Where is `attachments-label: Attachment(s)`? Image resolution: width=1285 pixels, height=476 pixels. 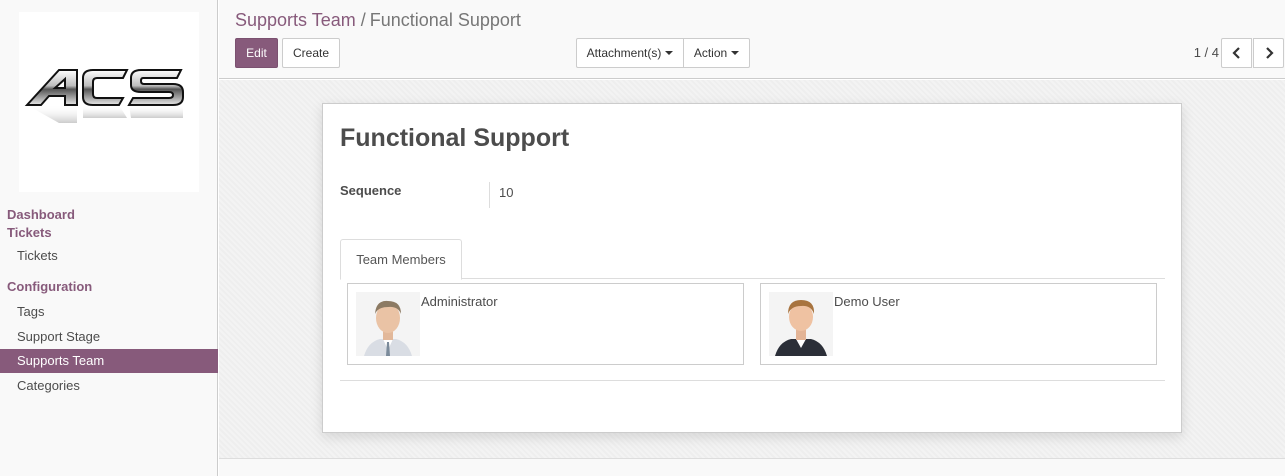 attachments-label: Attachment(s) is located at coordinates (624, 53).